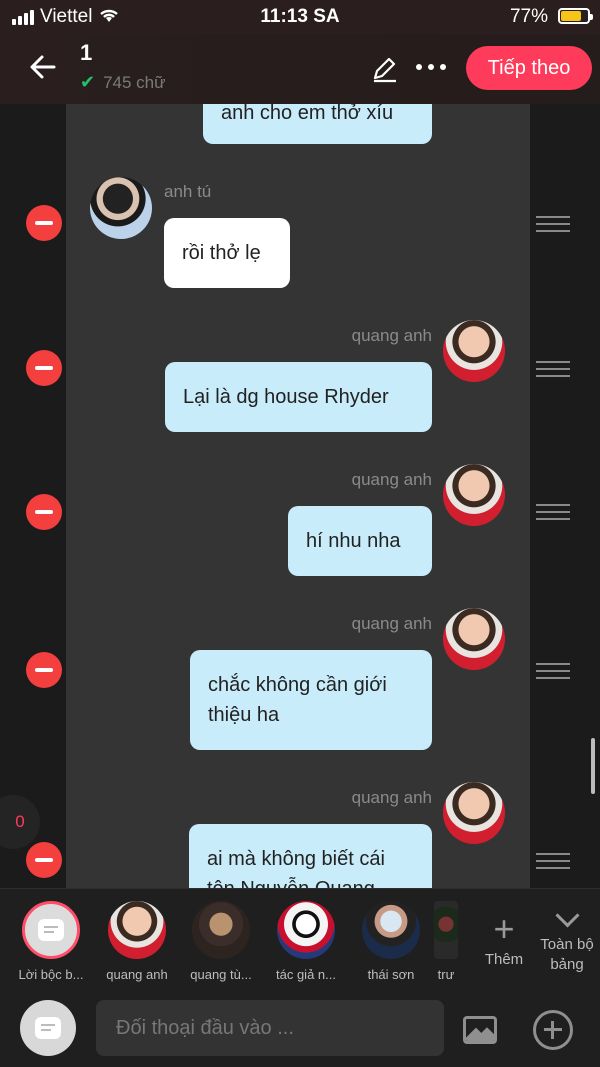  I want to click on add-character-label: Thêm, so click(504, 959).